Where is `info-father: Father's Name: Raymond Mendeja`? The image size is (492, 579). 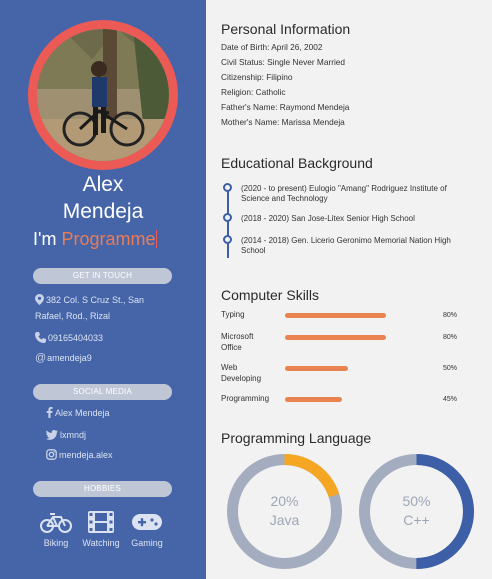
info-father: Father's Name: Raymond Mendeja is located at coordinates (285, 107).